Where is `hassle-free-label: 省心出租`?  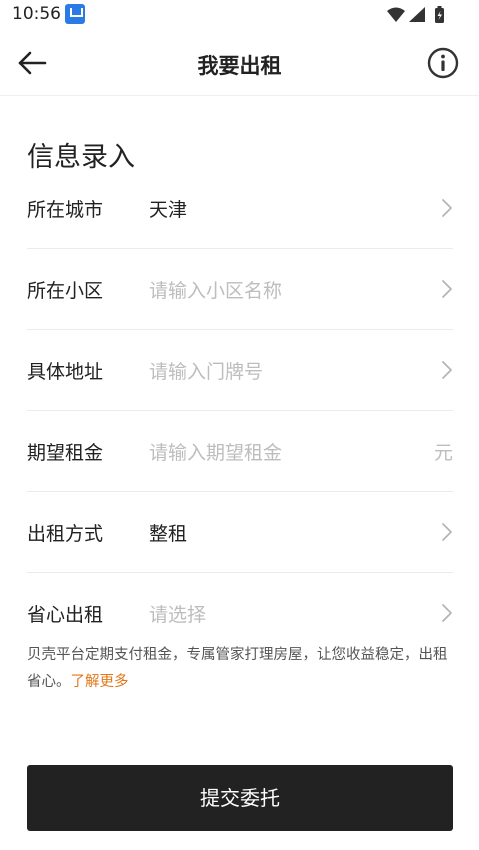 hassle-free-label: 省心出租 is located at coordinates (65, 615).